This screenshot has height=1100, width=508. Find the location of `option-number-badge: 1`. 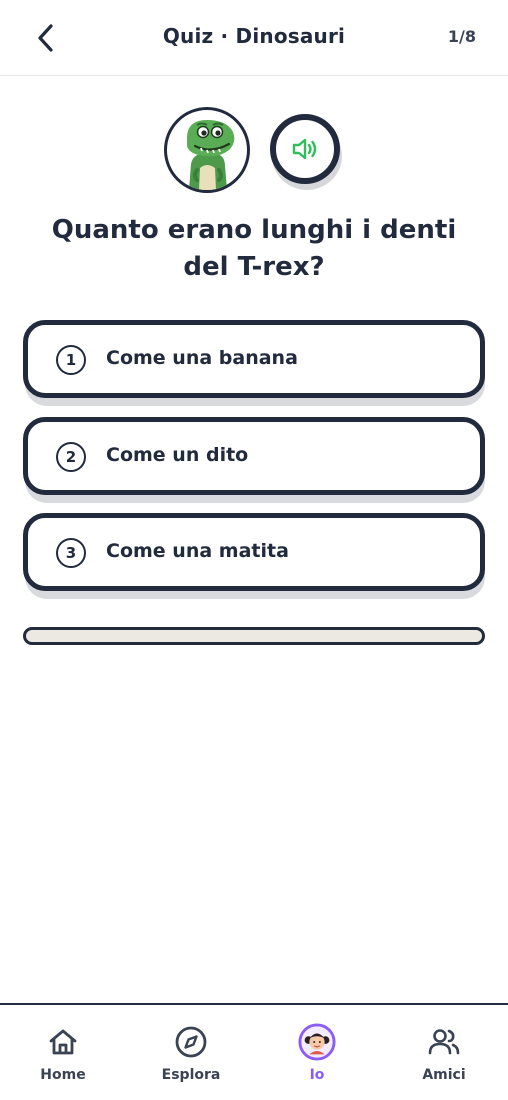

option-number-badge: 1 is located at coordinates (71, 360).